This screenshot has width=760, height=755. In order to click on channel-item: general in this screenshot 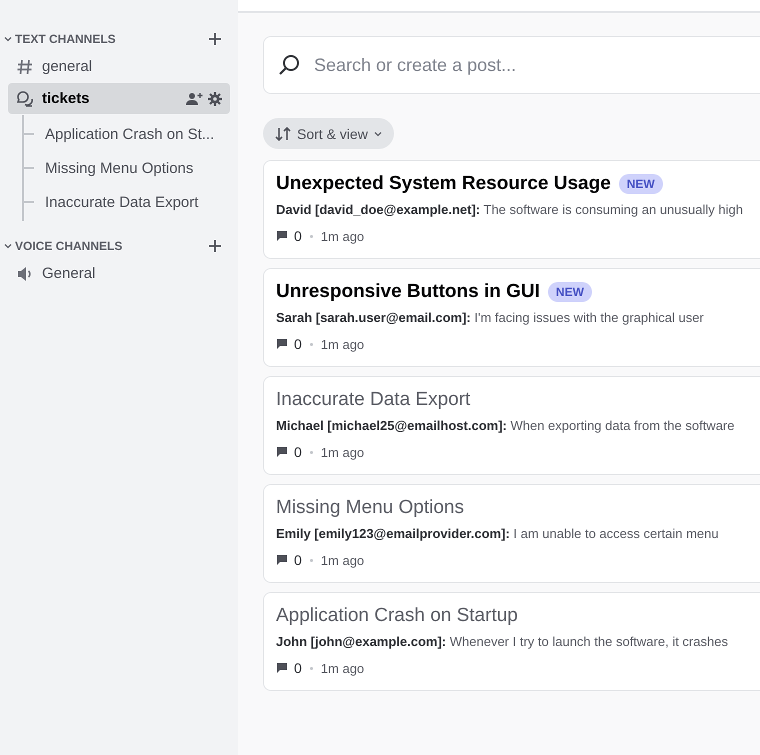, I will do `click(119, 66)`.